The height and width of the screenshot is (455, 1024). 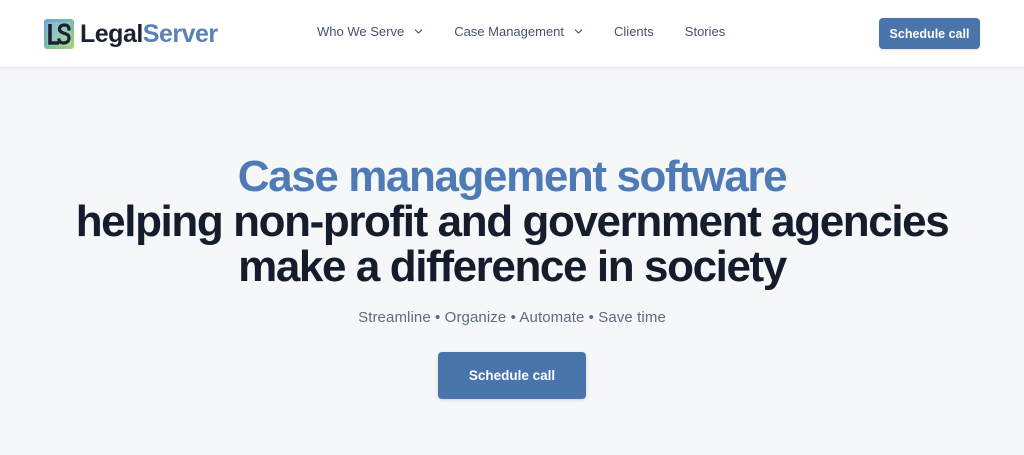 What do you see at coordinates (512, 266) in the screenshot?
I see `hero-title-line-3: make a difference in society` at bounding box center [512, 266].